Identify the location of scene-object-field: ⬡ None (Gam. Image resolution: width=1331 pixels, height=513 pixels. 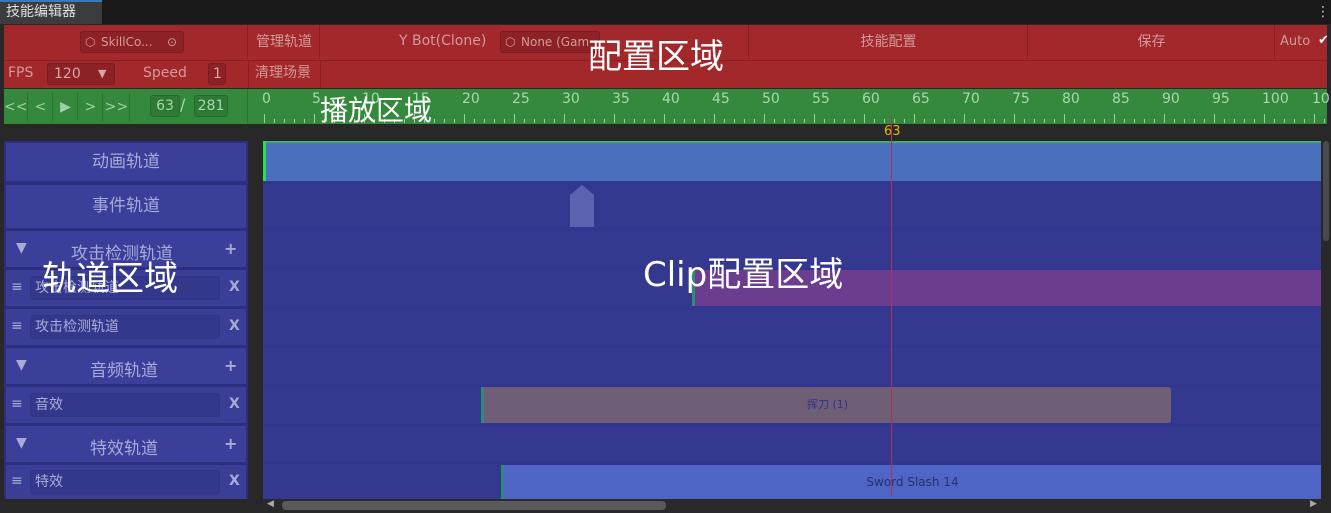
(550, 42).